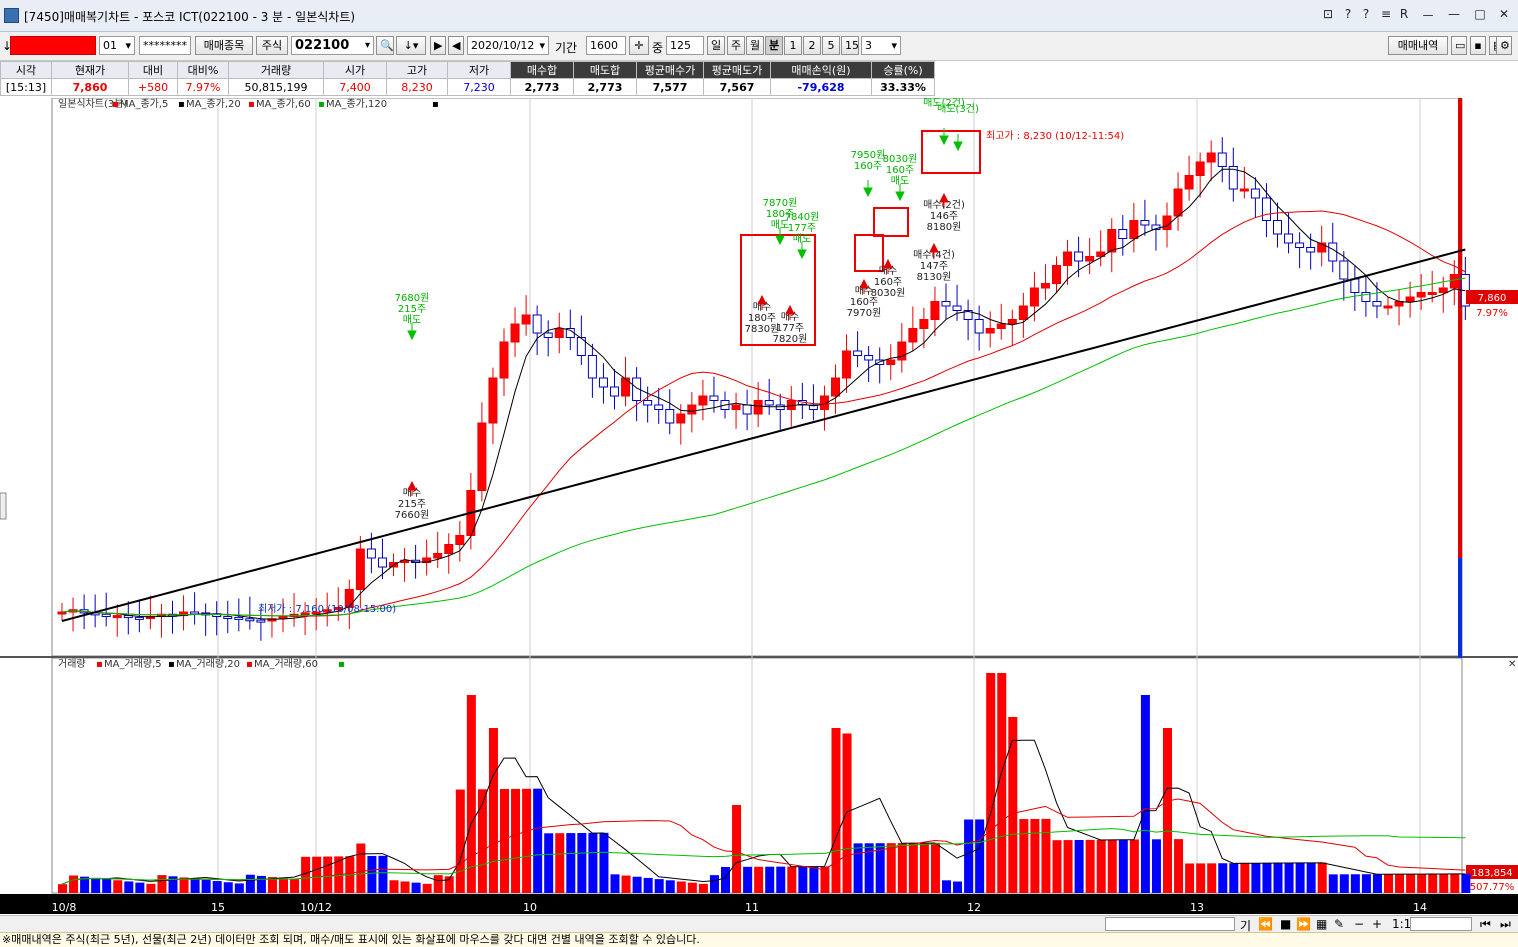  Describe the element at coordinates (716, 45) in the screenshot. I see `day-button: 일` at that location.